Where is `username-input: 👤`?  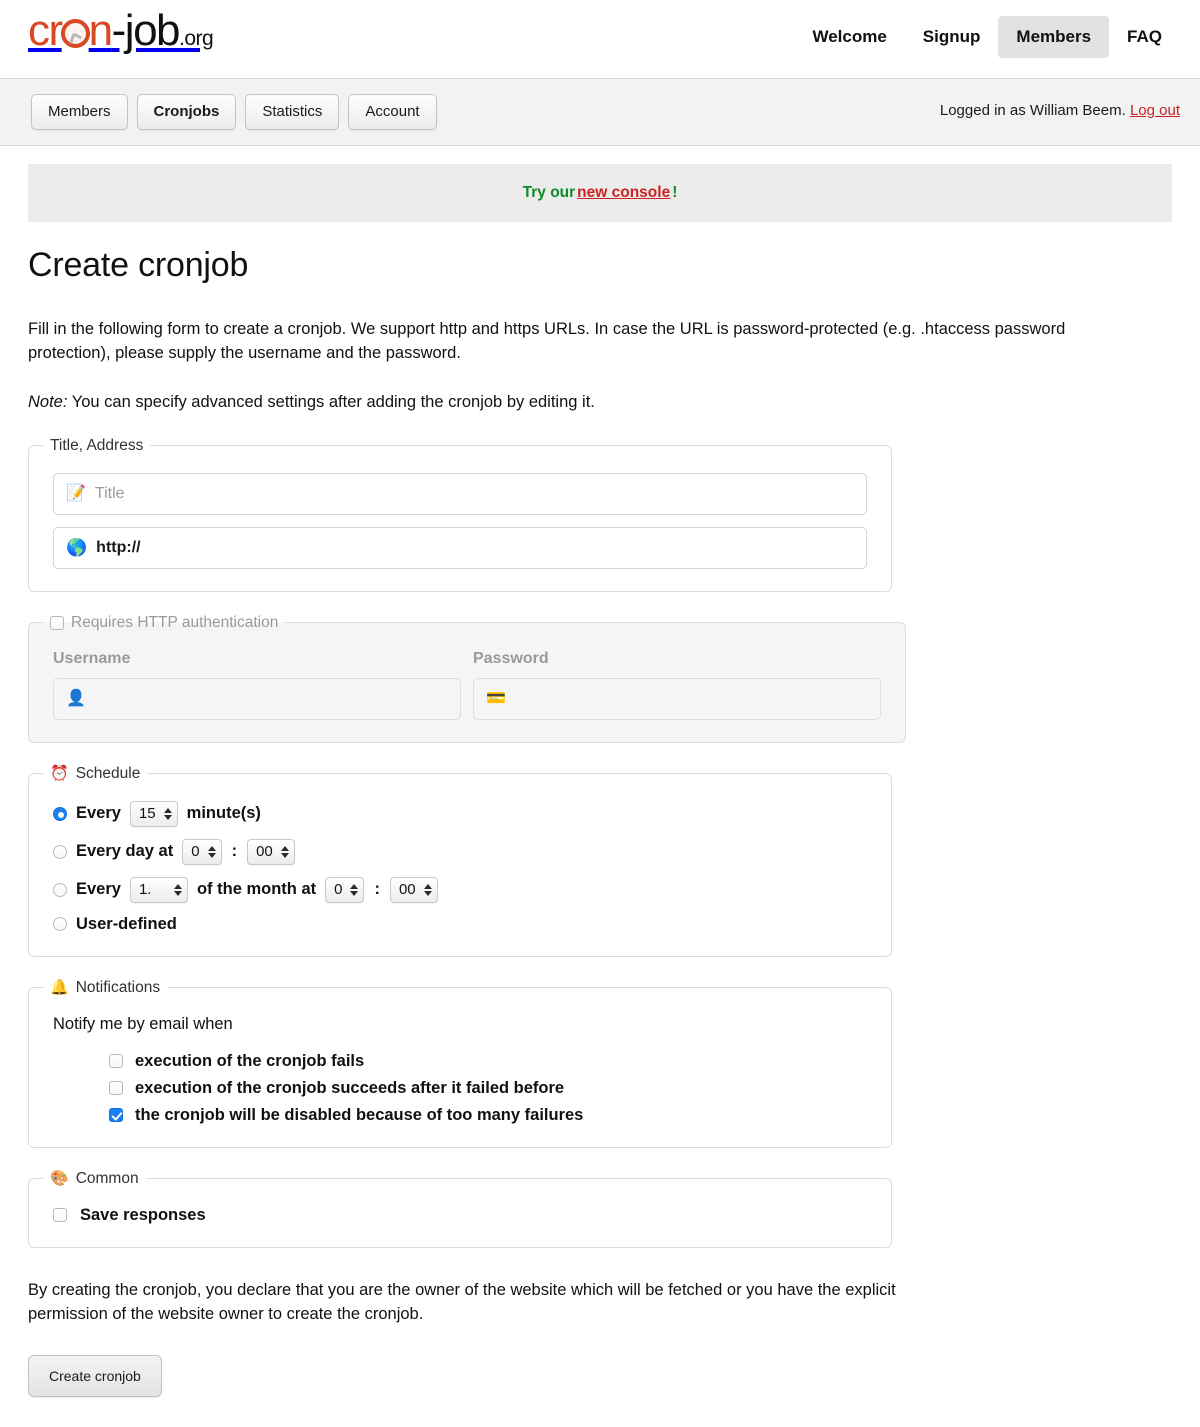
username-input: 👤 is located at coordinates (257, 698).